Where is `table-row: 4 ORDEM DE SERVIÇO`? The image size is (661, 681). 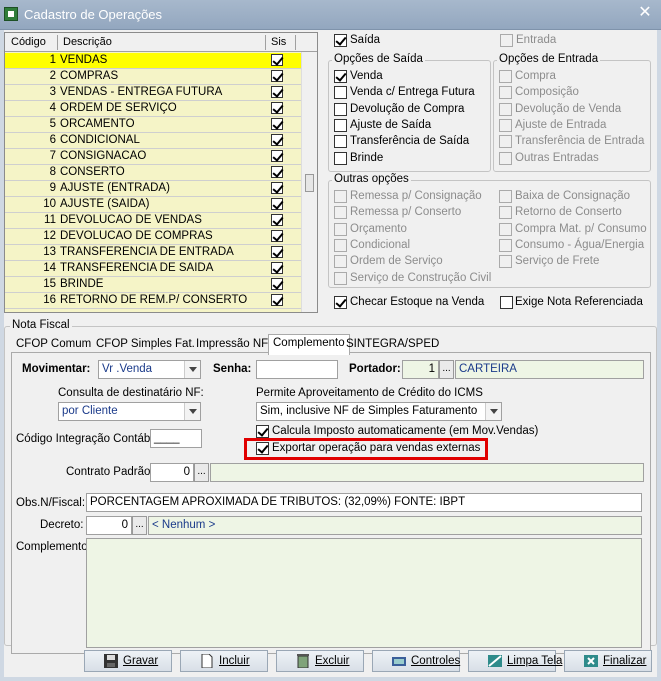 table-row: 4 ORDEM DE SERVIÇO is located at coordinates (153, 109).